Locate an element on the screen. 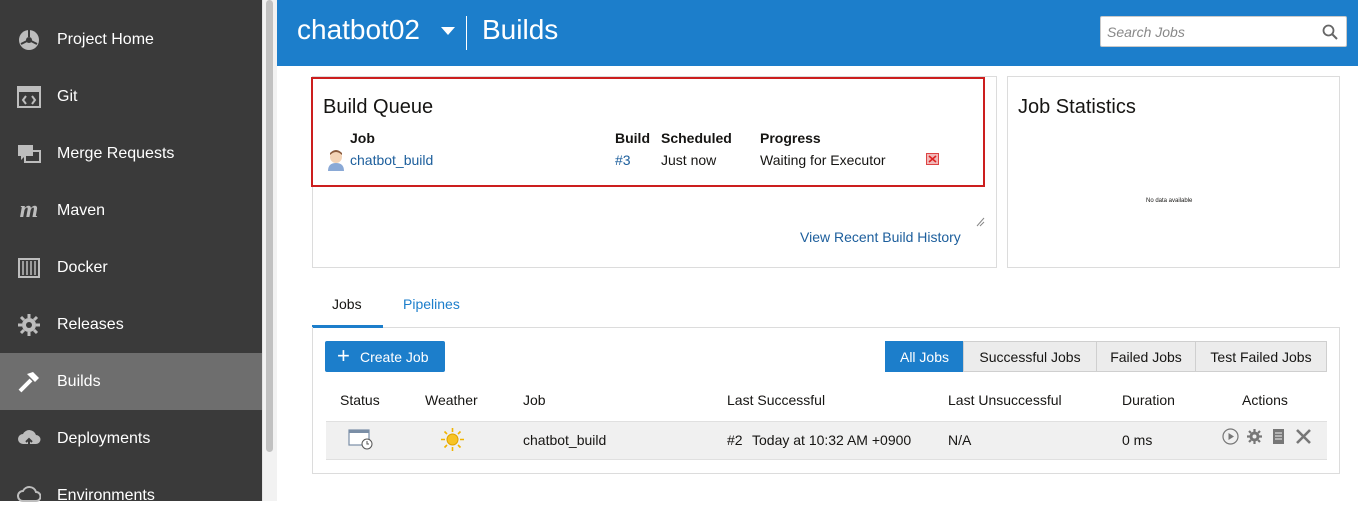 Image resolution: width=1358 pixels, height=524 pixels. status-scheduled-icon is located at coordinates (361, 442).